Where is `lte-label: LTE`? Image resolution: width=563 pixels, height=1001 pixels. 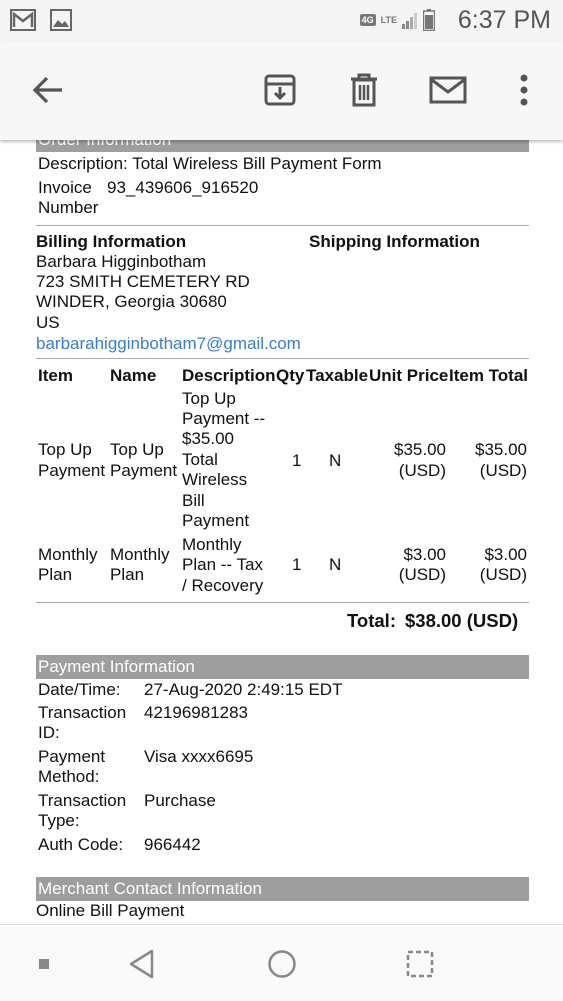 lte-label: LTE is located at coordinates (388, 20).